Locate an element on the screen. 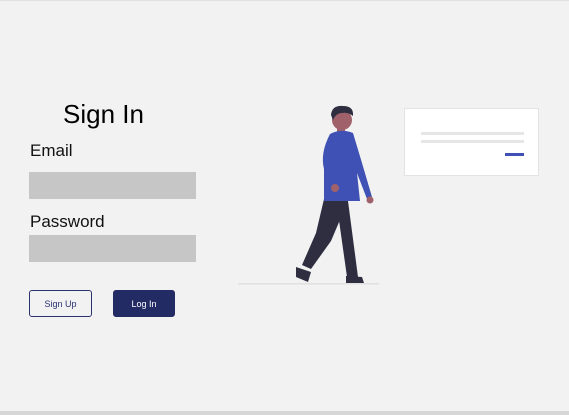 This screenshot has height=415, width=569. log-in-button: Log In is located at coordinates (144, 303).